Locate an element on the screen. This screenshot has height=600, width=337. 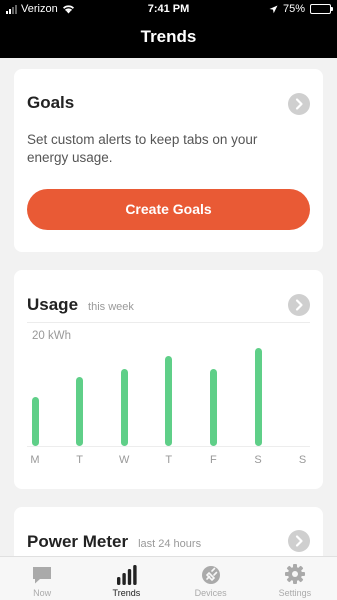
tab-settings: Settings is located at coordinates (295, 578).